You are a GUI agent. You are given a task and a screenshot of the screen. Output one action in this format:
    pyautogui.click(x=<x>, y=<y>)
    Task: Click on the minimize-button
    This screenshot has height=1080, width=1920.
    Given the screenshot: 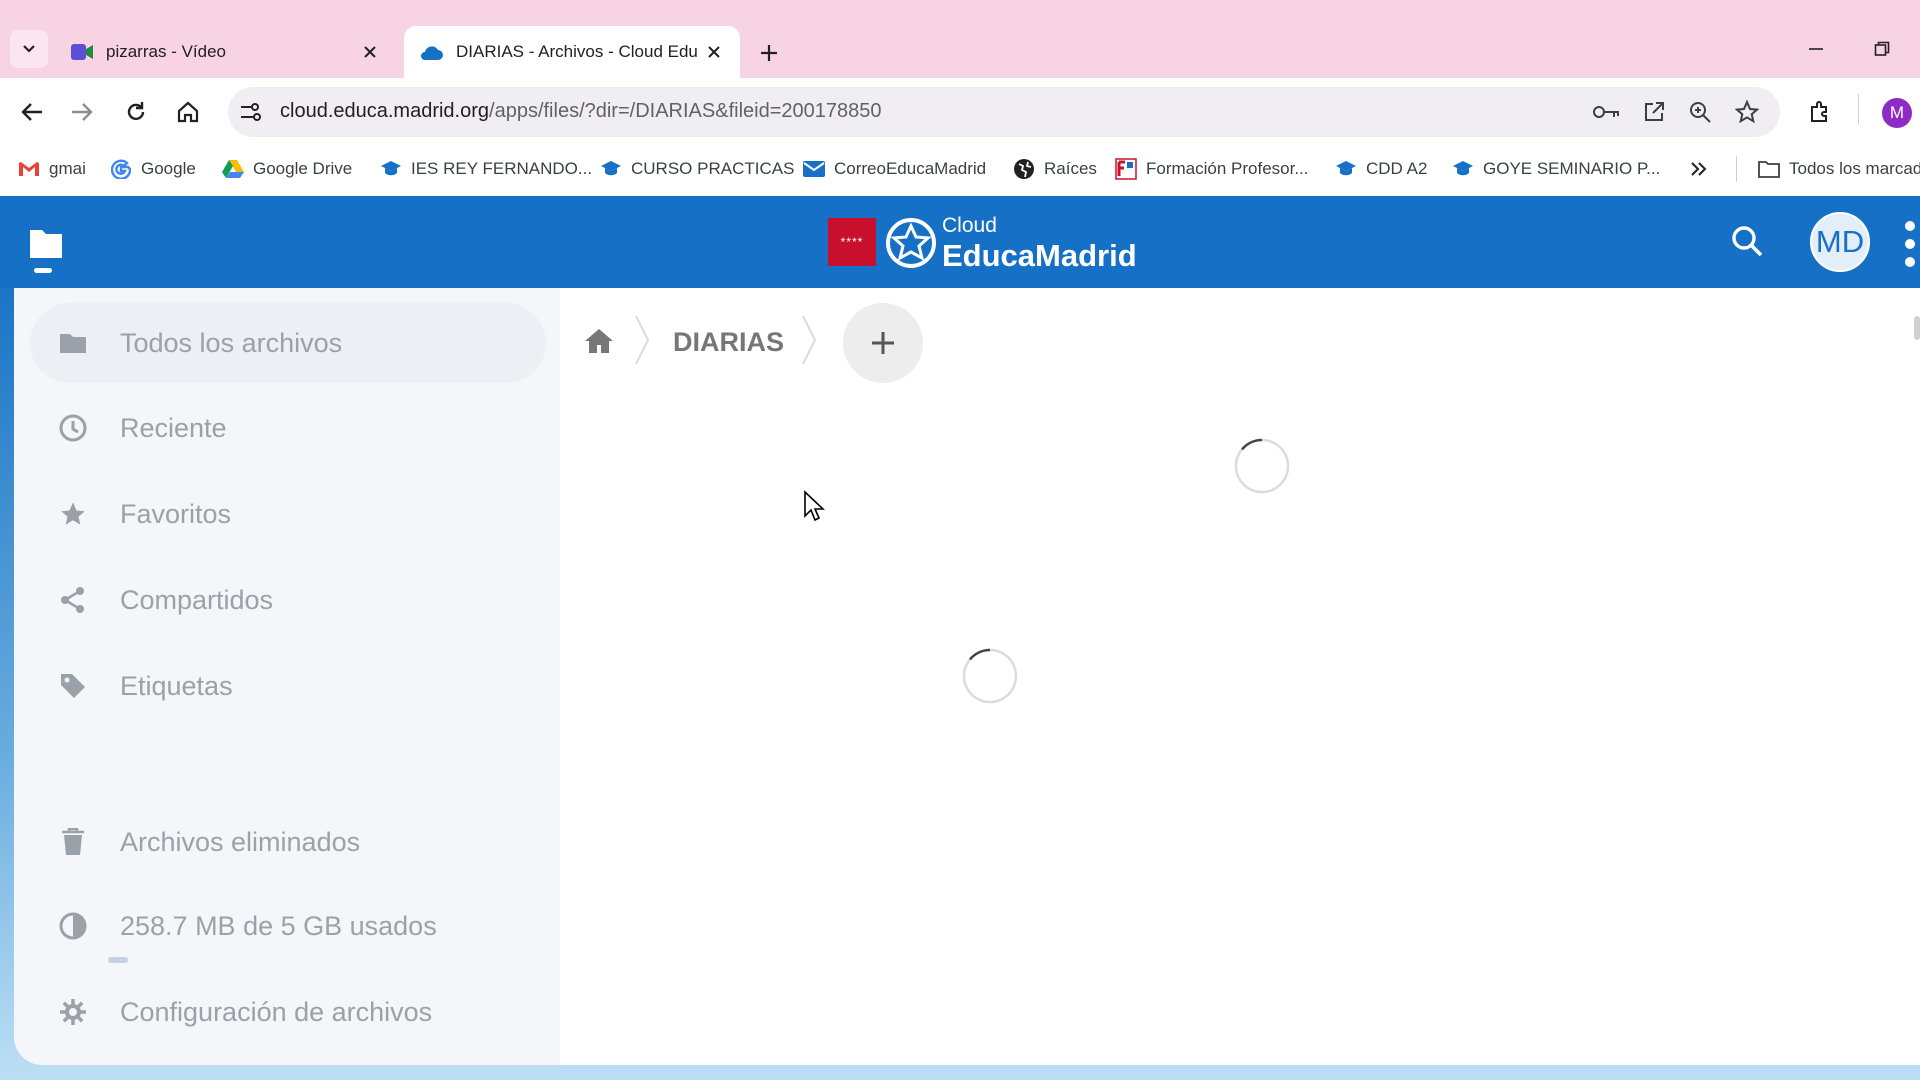 What is the action you would take?
    pyautogui.click(x=1816, y=49)
    